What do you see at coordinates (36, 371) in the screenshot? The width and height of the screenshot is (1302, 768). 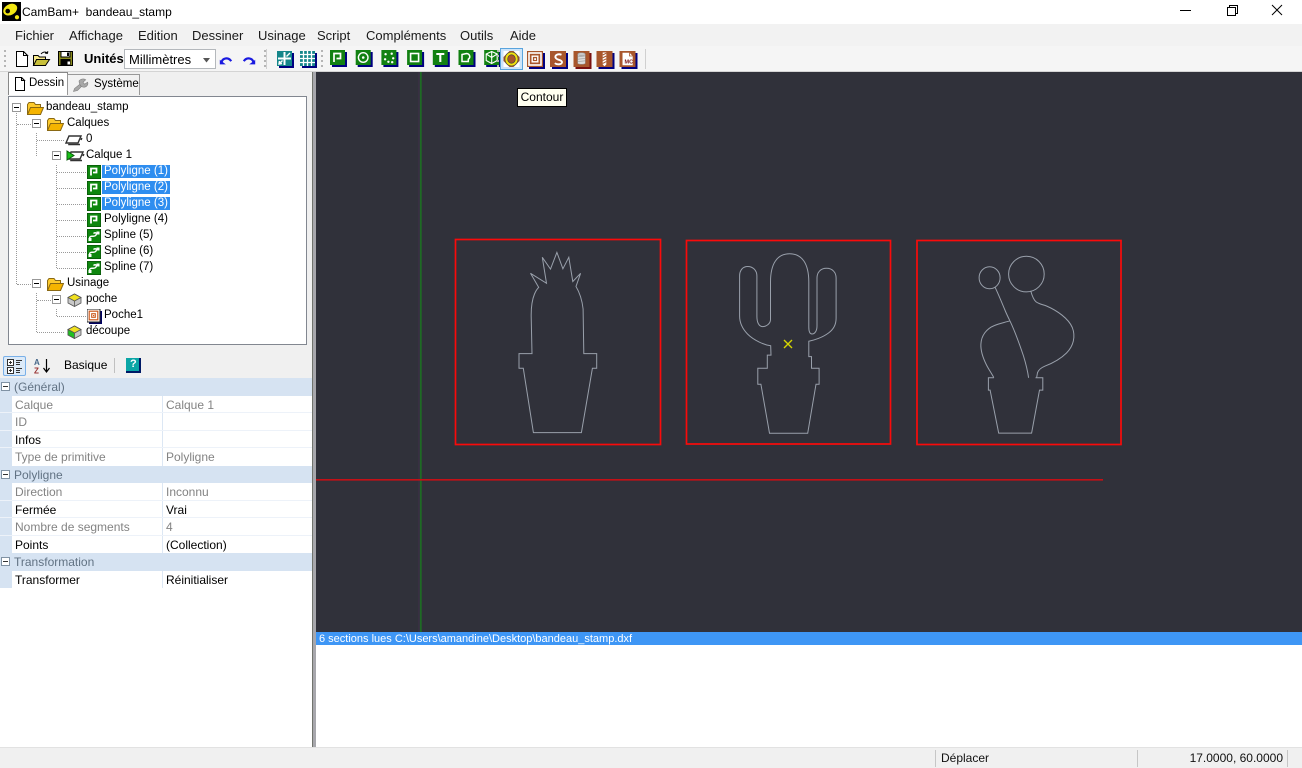 I see `svg-text: Z` at bounding box center [36, 371].